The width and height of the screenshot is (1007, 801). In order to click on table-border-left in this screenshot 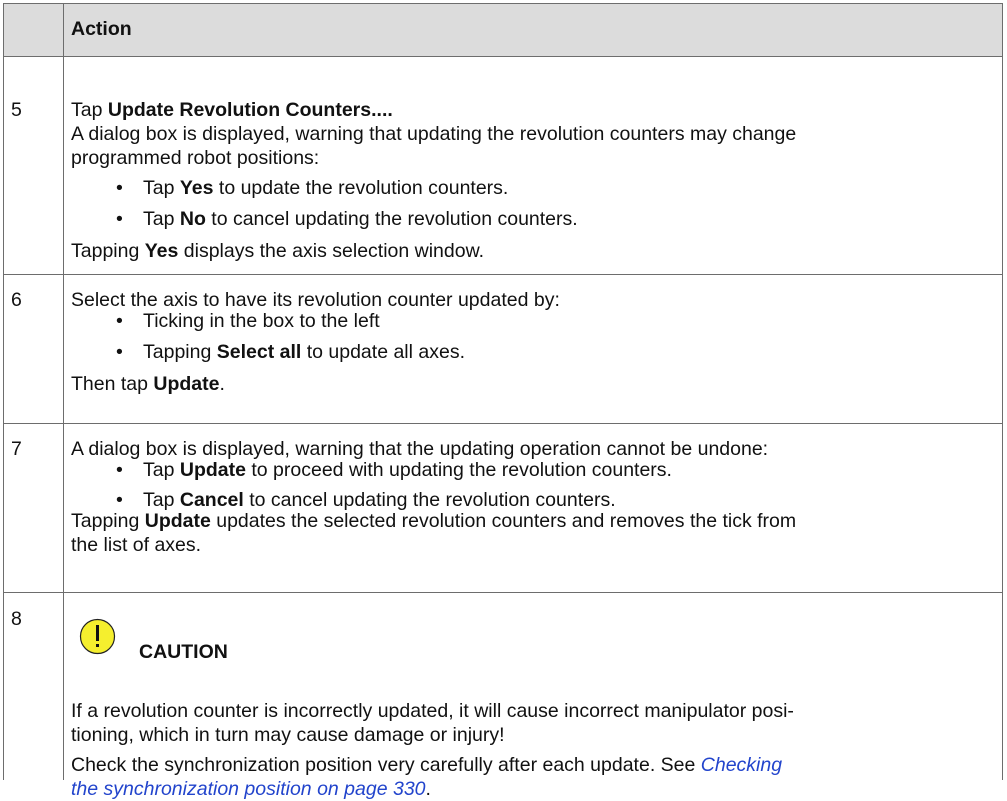, I will do `click(3, 391)`.